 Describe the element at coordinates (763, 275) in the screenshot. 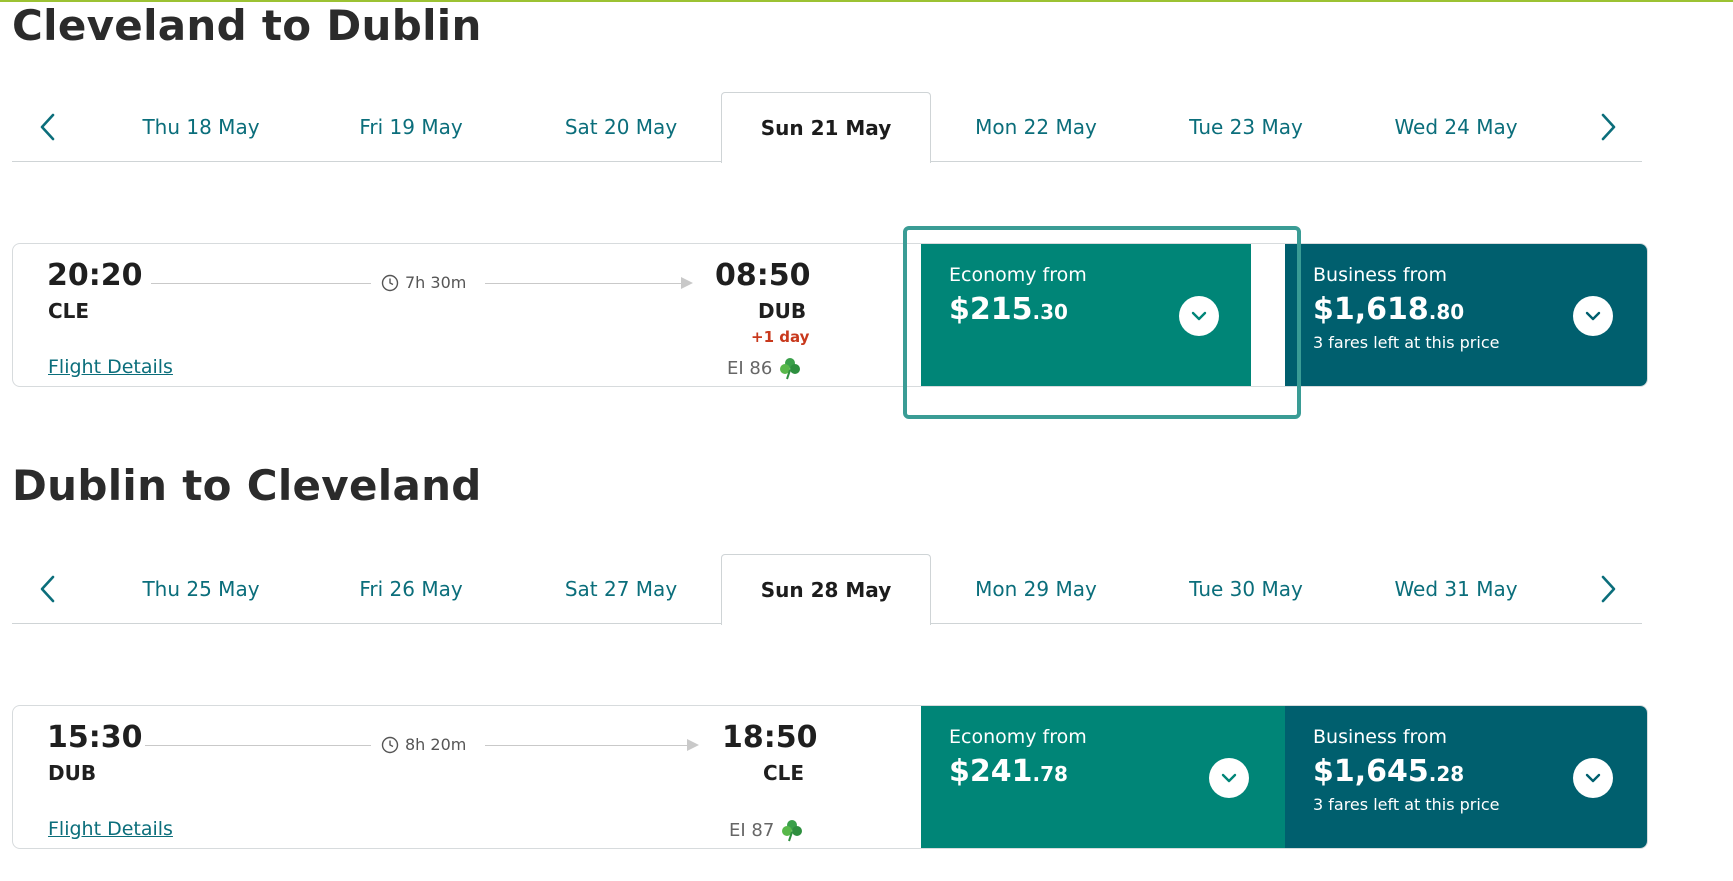

I see `arrive-time: 08:50` at that location.